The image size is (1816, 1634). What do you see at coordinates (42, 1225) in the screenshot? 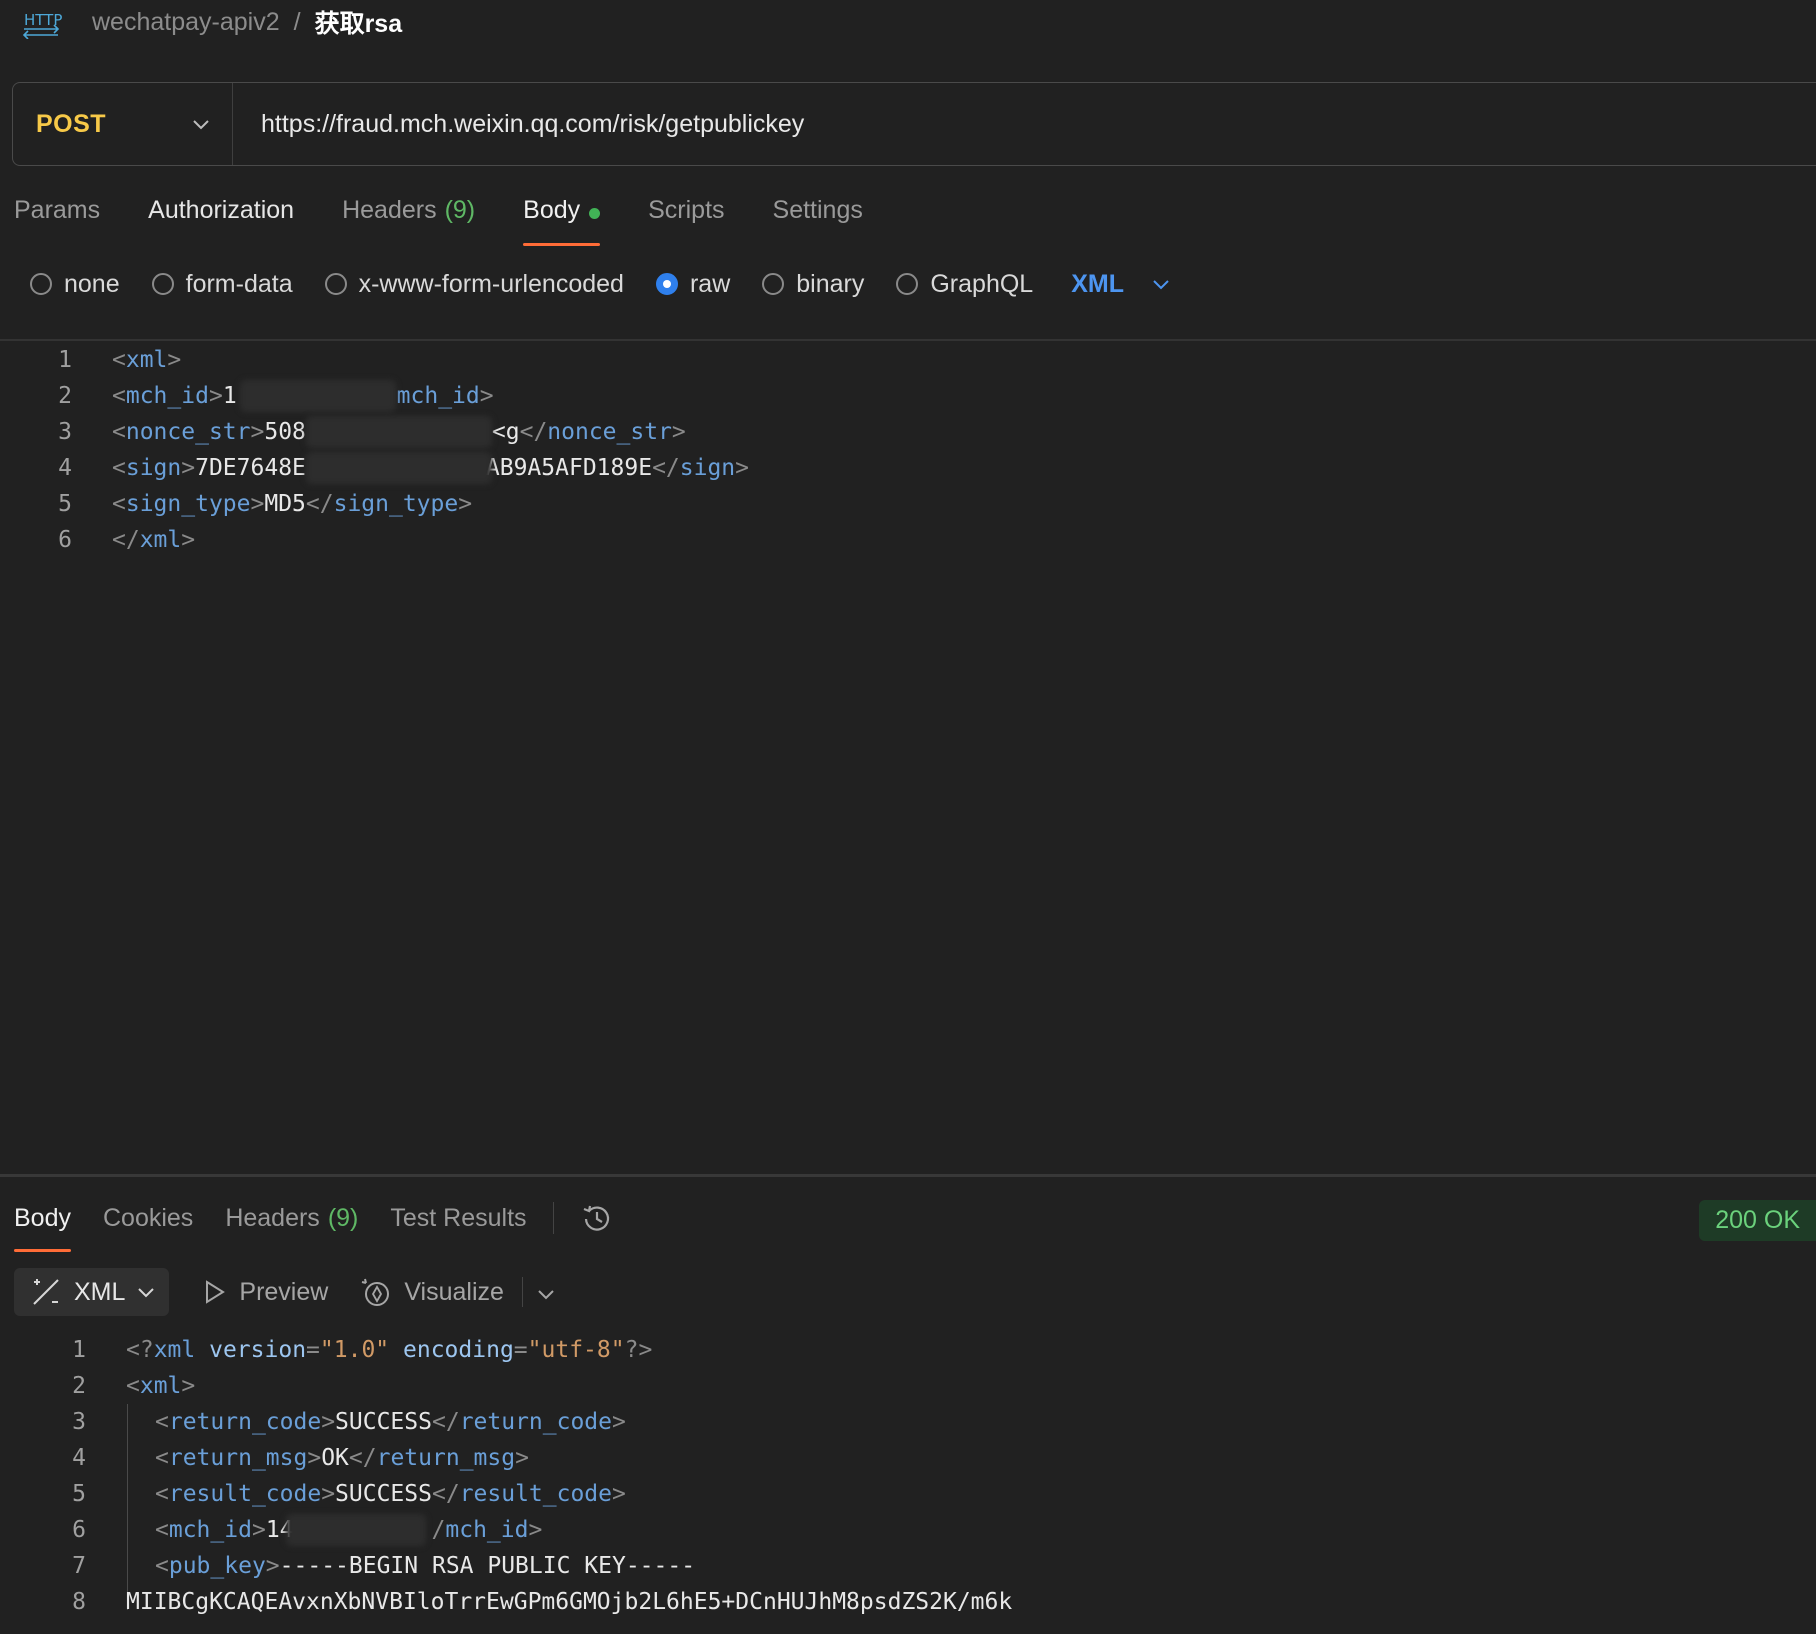
I see `response-tab-body: Body` at bounding box center [42, 1225].